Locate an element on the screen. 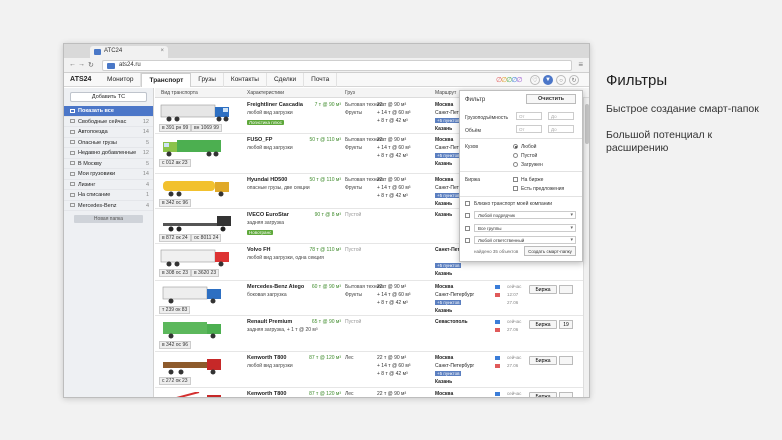  refresh-icon: ↻ is located at coordinates (574, 80).